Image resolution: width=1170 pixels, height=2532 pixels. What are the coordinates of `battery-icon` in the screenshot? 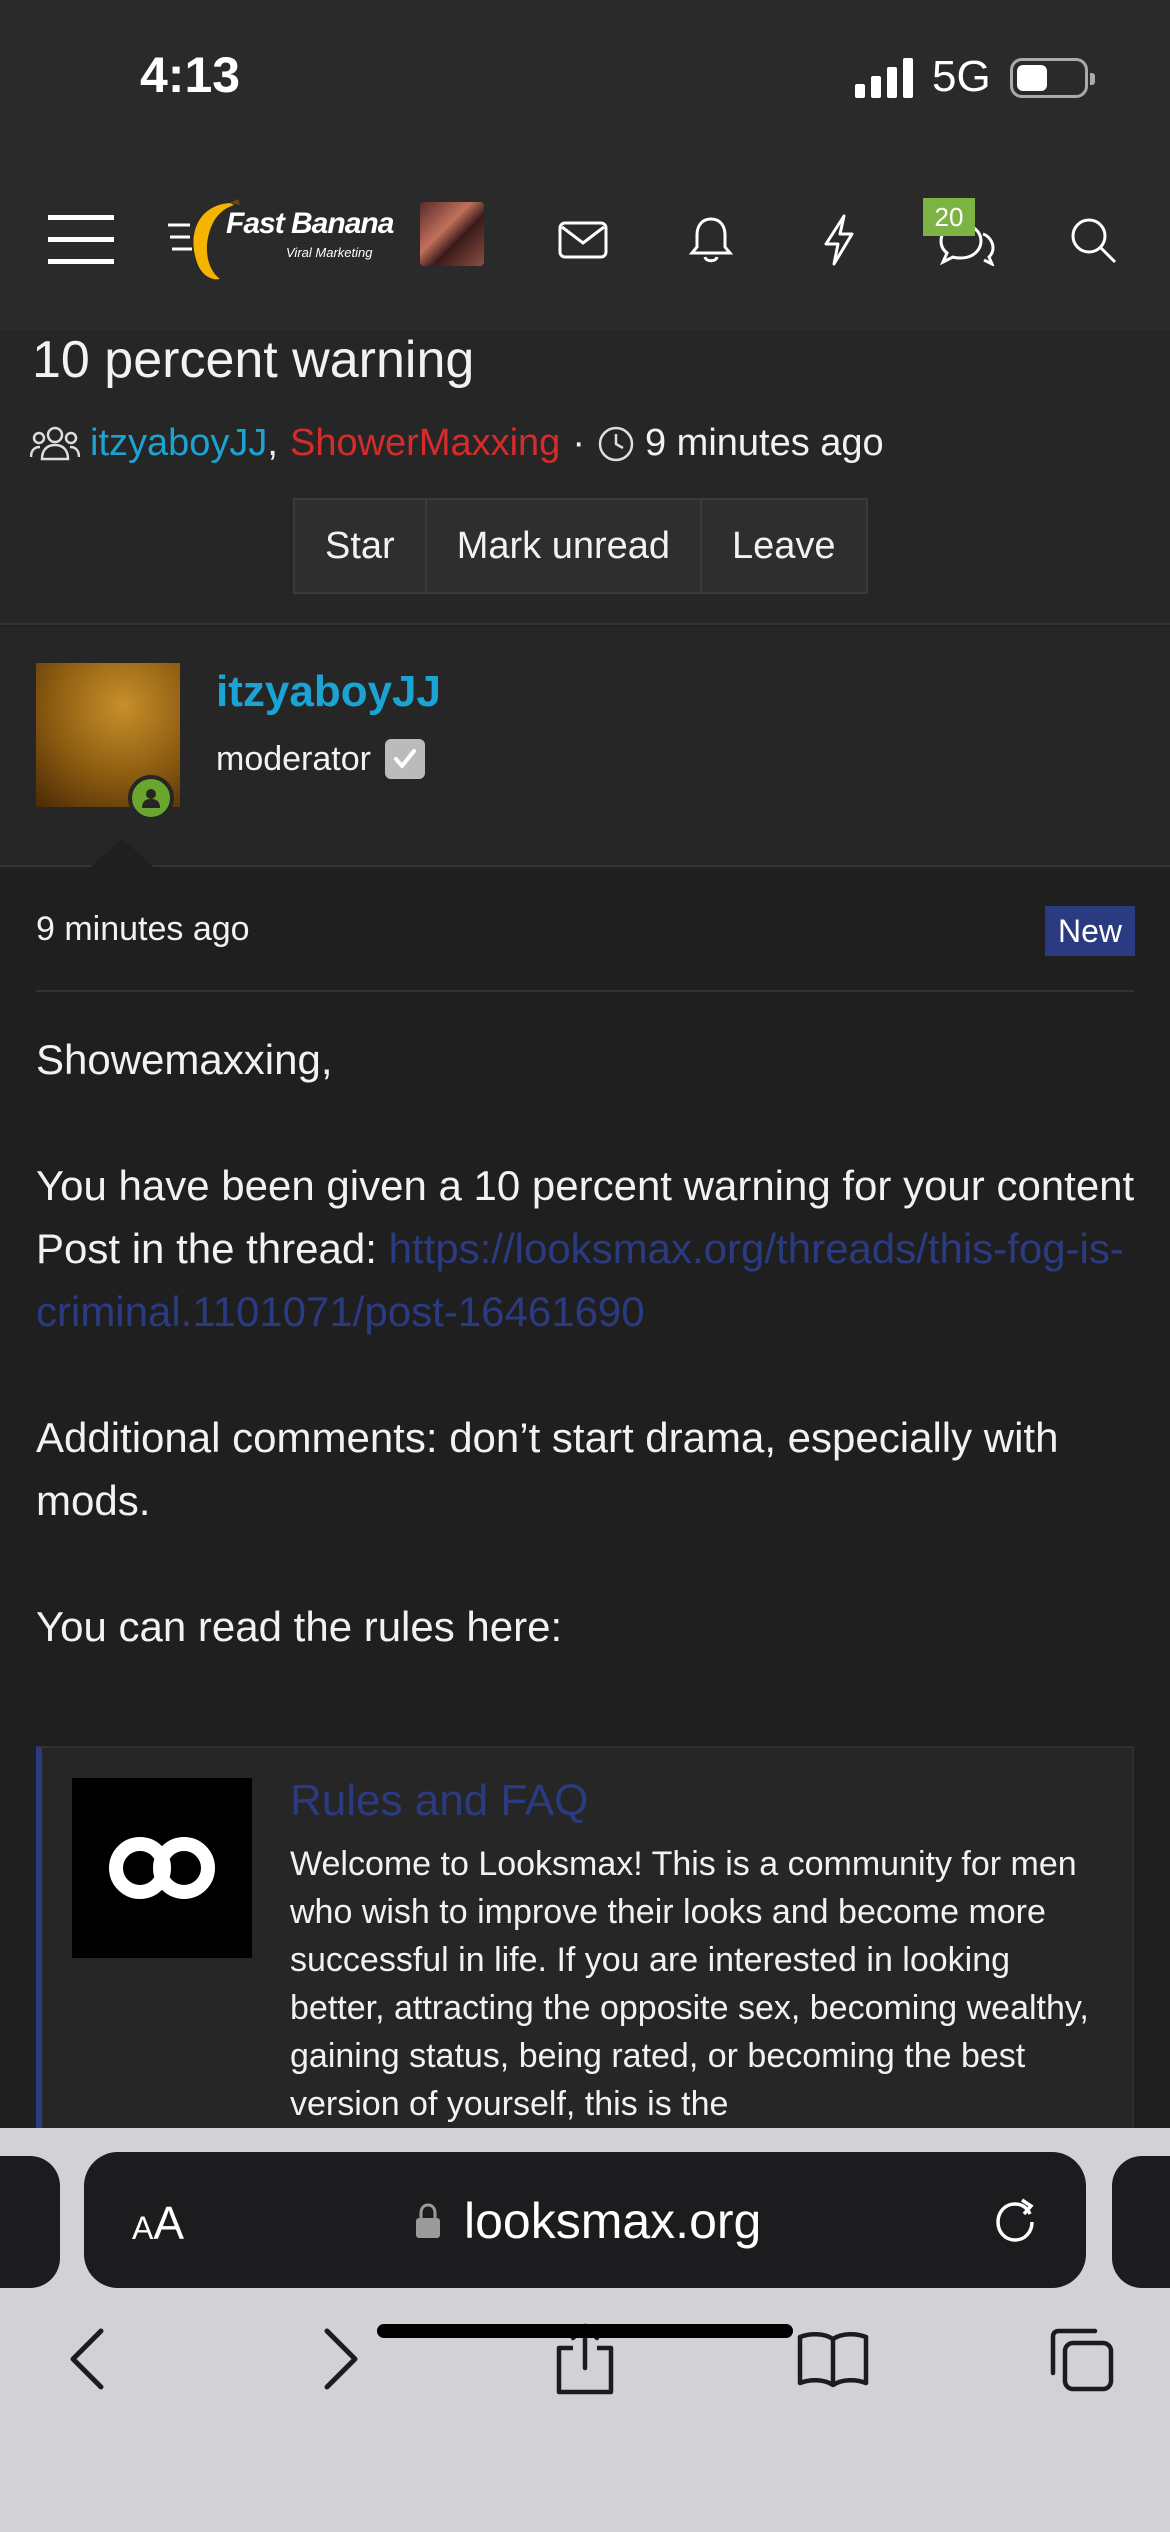 It's located at (1052, 78).